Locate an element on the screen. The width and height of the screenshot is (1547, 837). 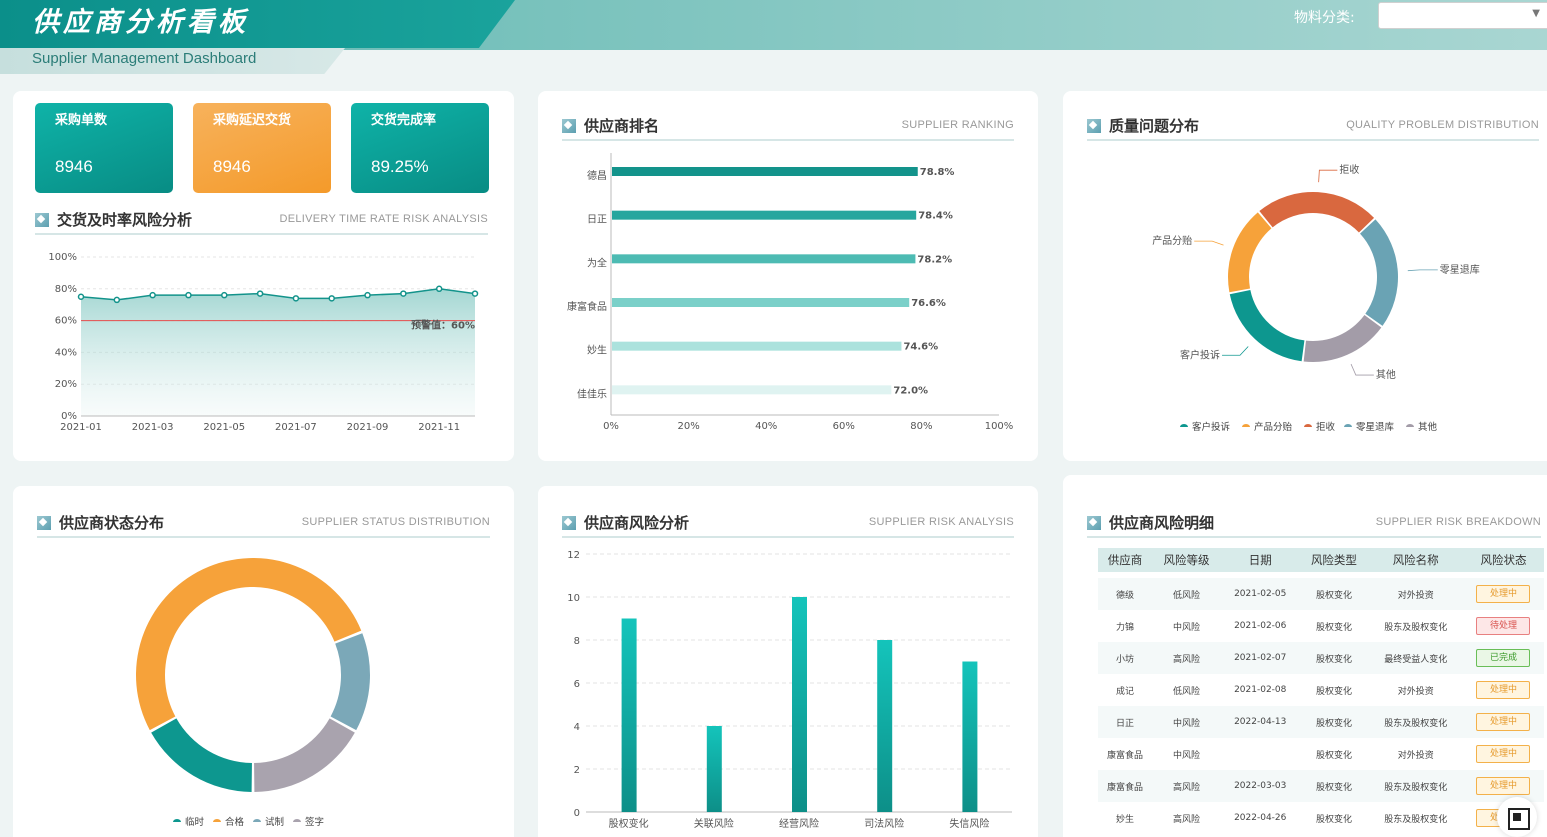
table-cell: 2022-03-03 is located at coordinates (1260, 786).